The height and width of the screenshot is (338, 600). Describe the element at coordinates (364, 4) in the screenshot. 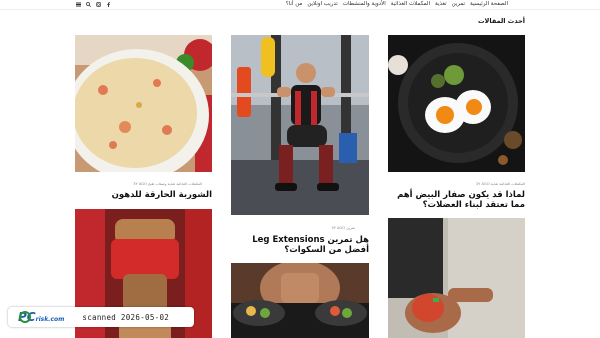

I see `nav-item-drugs: الأدوية والمنشطات` at that location.